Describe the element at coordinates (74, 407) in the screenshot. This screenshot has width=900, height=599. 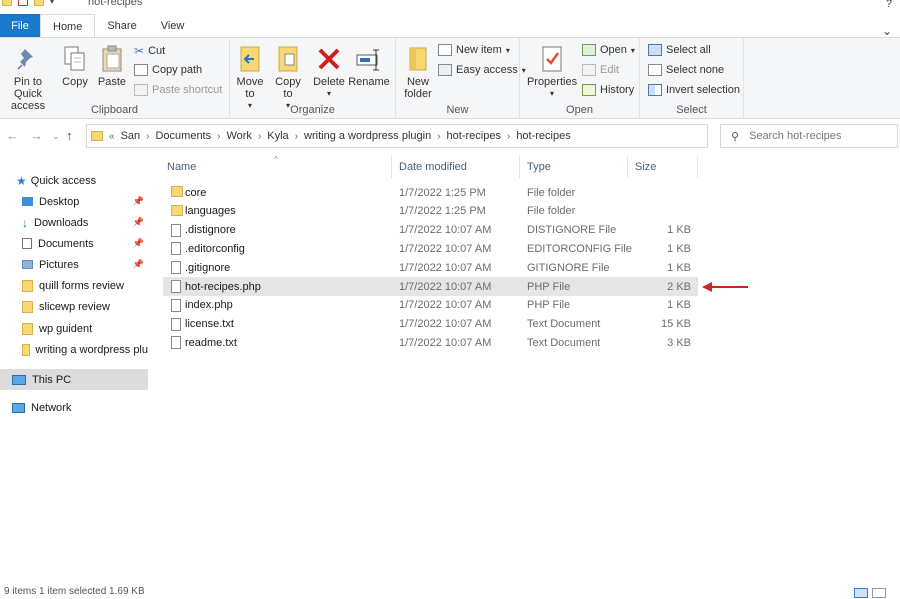
I see `nav-network: Network` at that location.